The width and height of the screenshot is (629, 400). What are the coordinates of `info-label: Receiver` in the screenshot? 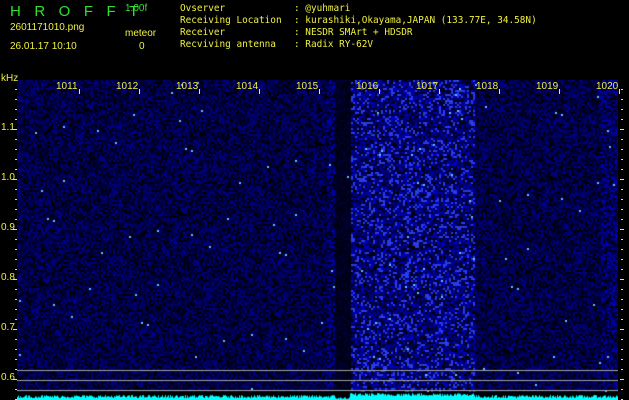 It's located at (203, 32).